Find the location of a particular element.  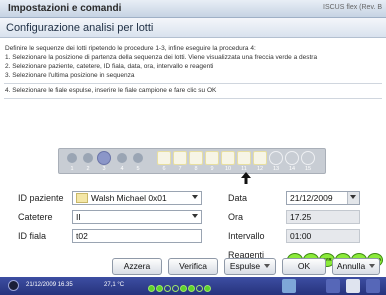

settings-icon is located at coordinates (353, 286).